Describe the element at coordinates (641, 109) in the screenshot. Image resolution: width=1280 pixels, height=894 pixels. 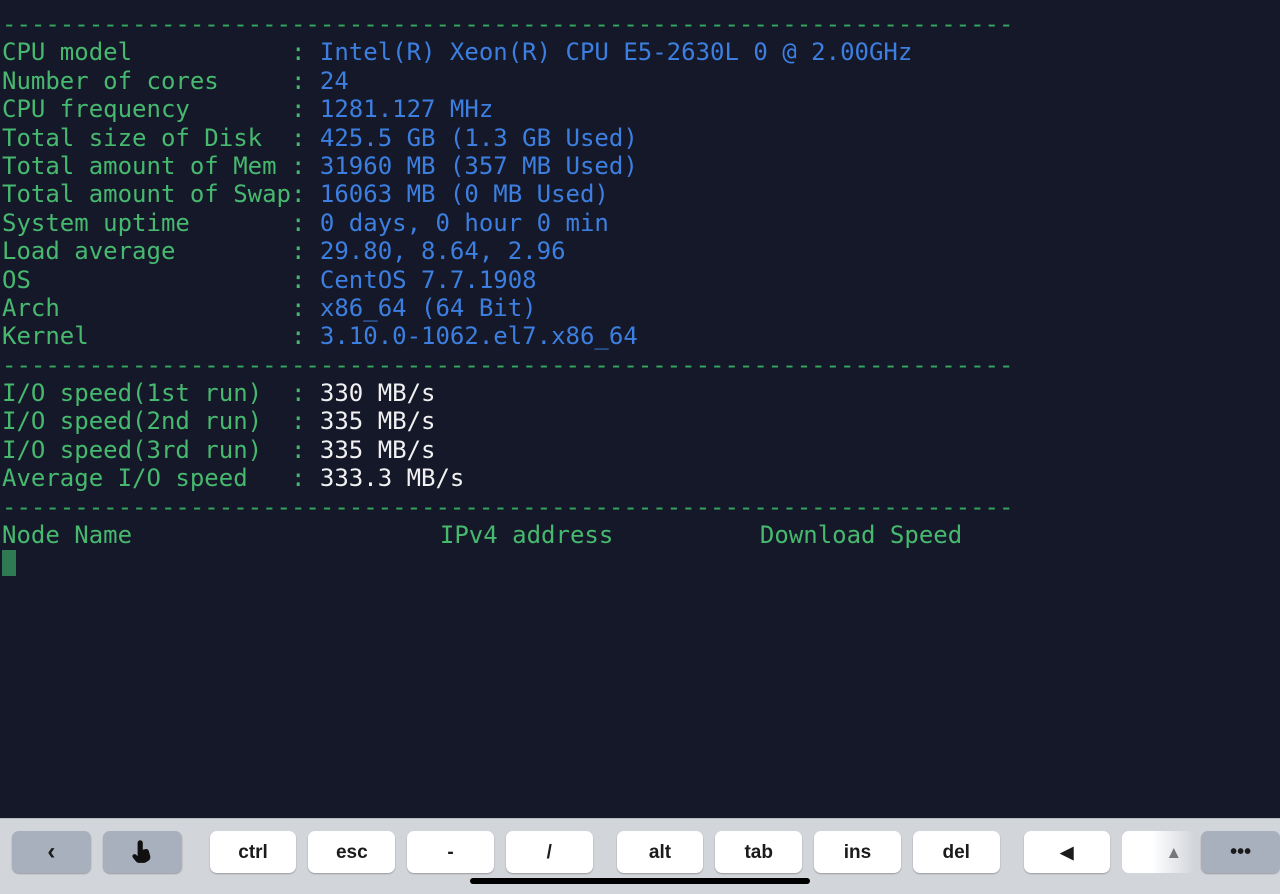
I see `sysinfo-row: CPU frequency : 1281.127 MHz` at that location.